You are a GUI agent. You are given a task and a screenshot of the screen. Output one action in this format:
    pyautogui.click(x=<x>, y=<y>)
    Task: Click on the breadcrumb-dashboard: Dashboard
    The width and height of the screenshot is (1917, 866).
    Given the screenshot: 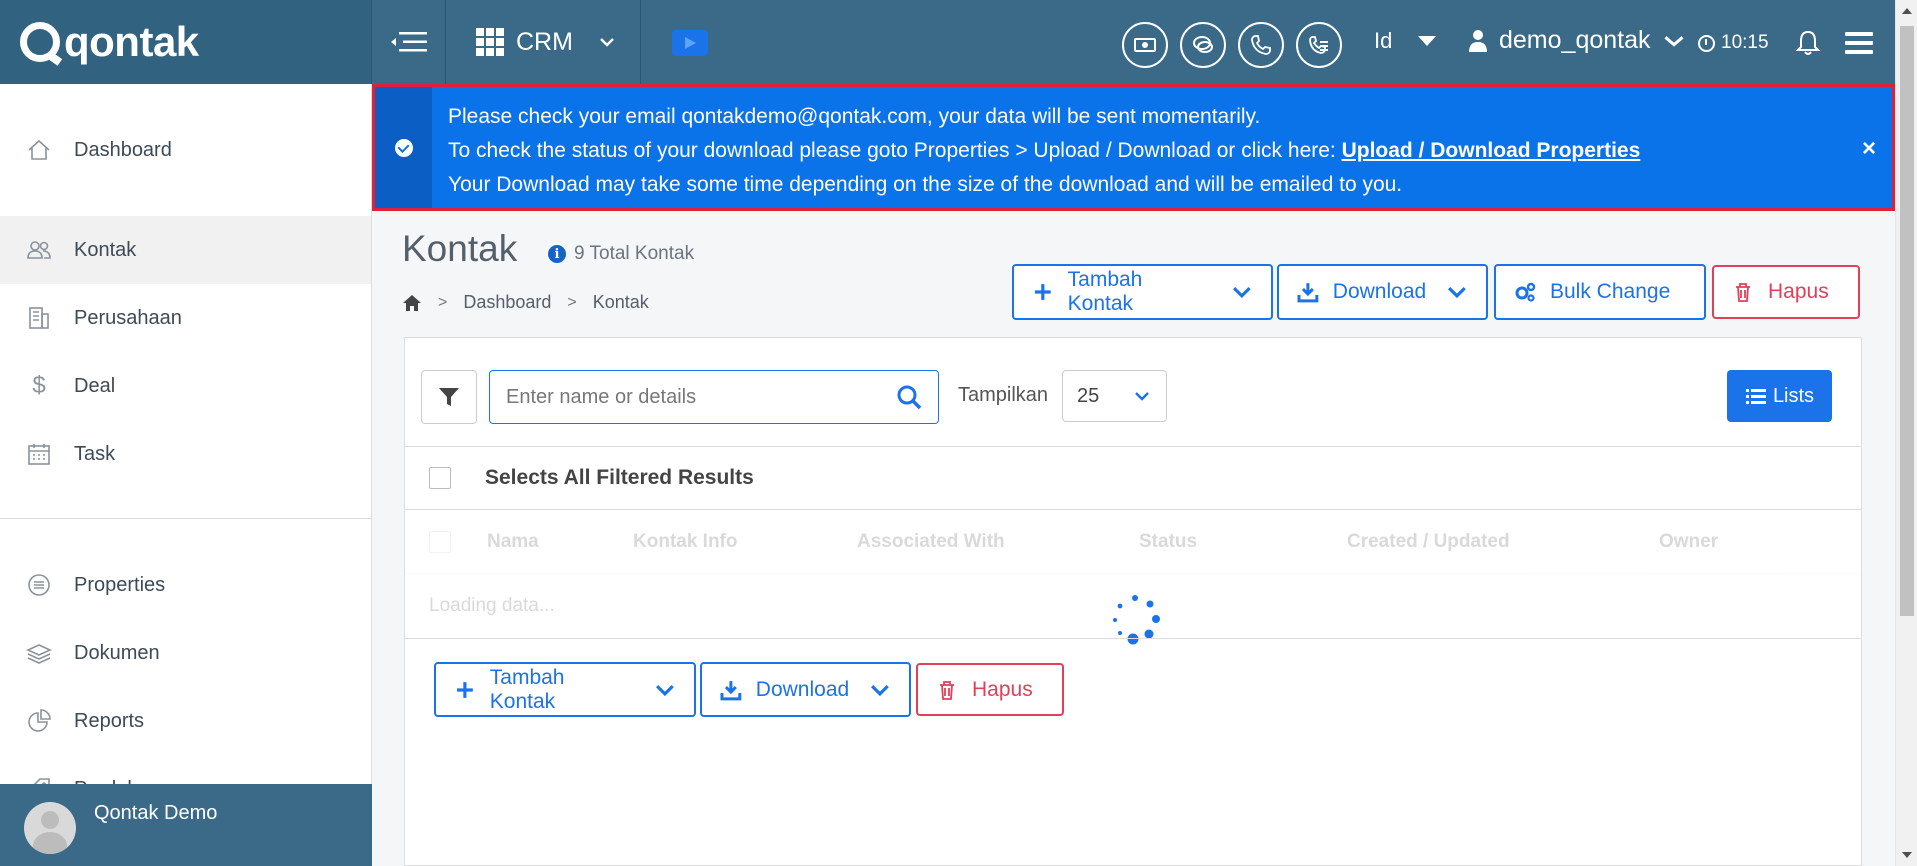 What is the action you would take?
    pyautogui.click(x=507, y=302)
    